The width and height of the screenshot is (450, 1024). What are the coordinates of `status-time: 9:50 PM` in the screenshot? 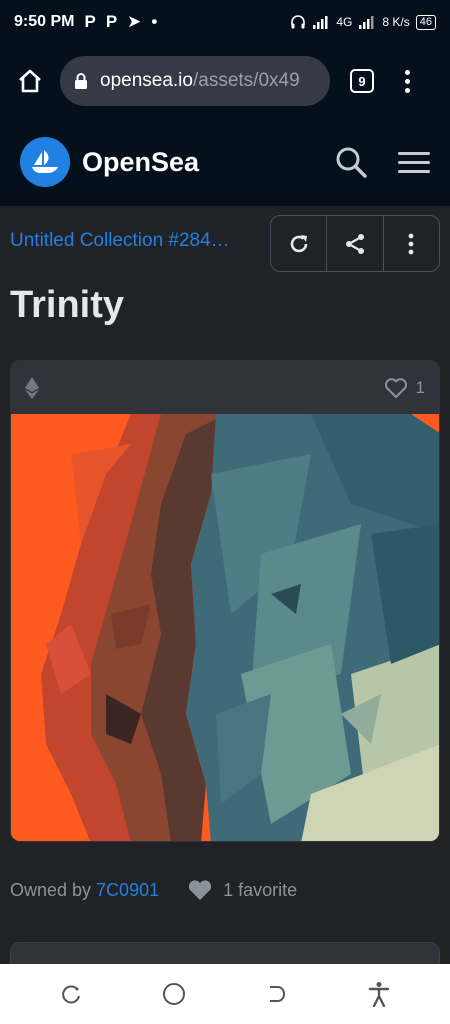 It's located at (44, 21).